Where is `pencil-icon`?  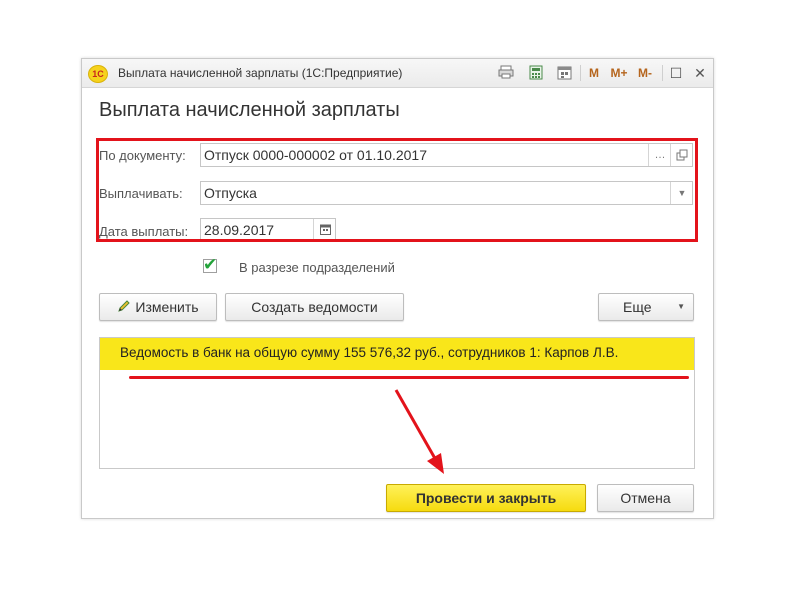
pencil-icon is located at coordinates (124, 308).